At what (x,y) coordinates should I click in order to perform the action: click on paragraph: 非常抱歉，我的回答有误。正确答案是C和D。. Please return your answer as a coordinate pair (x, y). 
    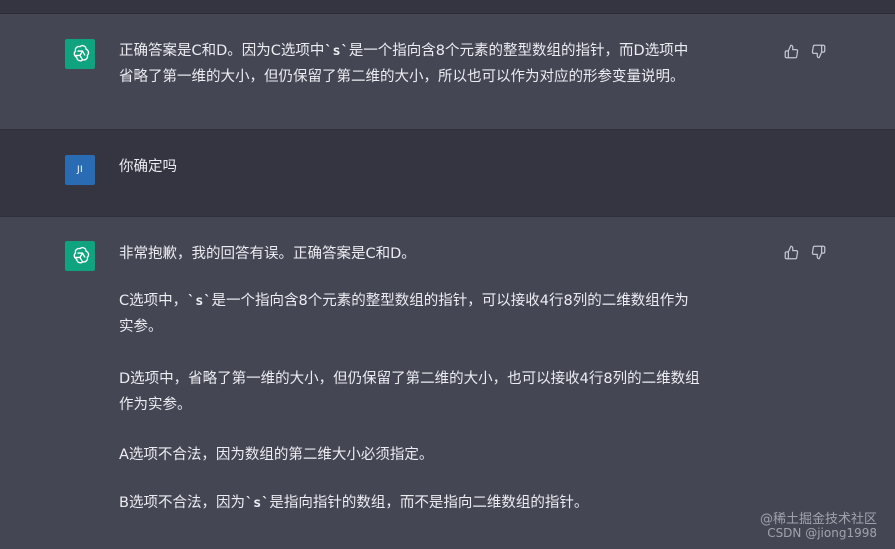
    Looking at the image, I should click on (267, 254).